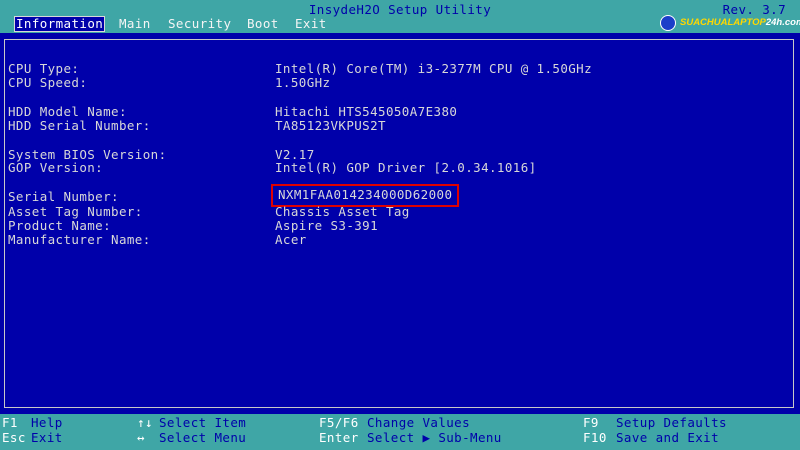 The width and height of the screenshot is (800, 450). Describe the element at coordinates (63, 196) in the screenshot. I see `info-label: Serial Number:` at that location.